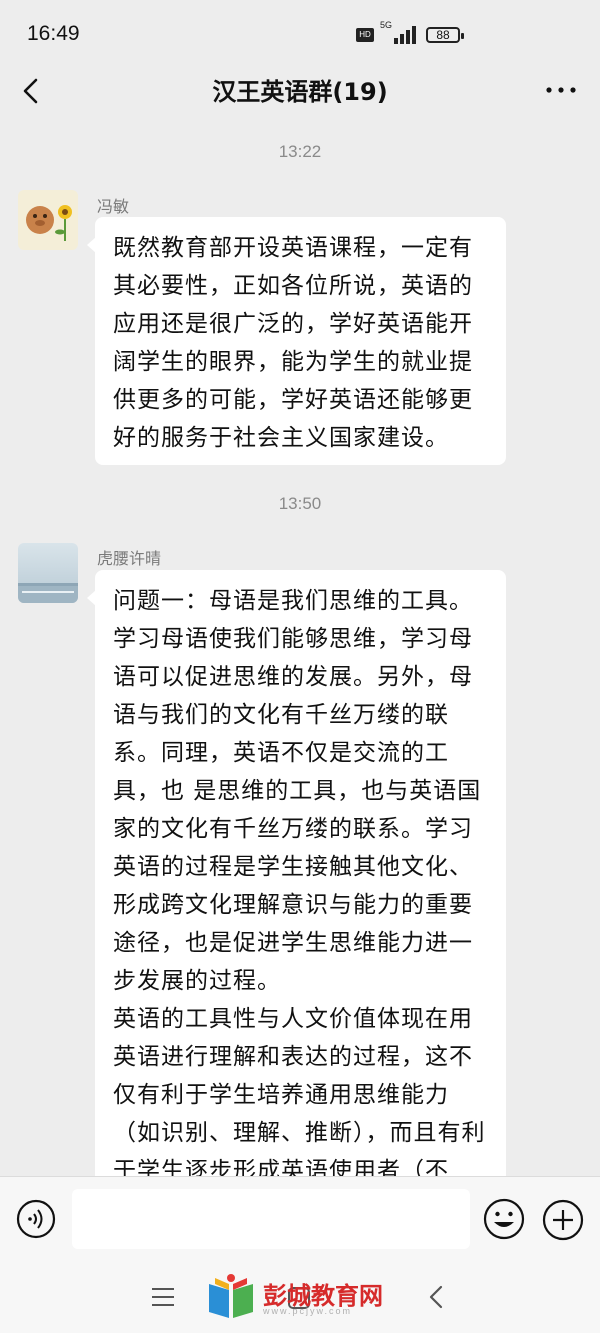 This screenshot has width=600, height=1333. I want to click on hd-badge: HD, so click(365, 35).